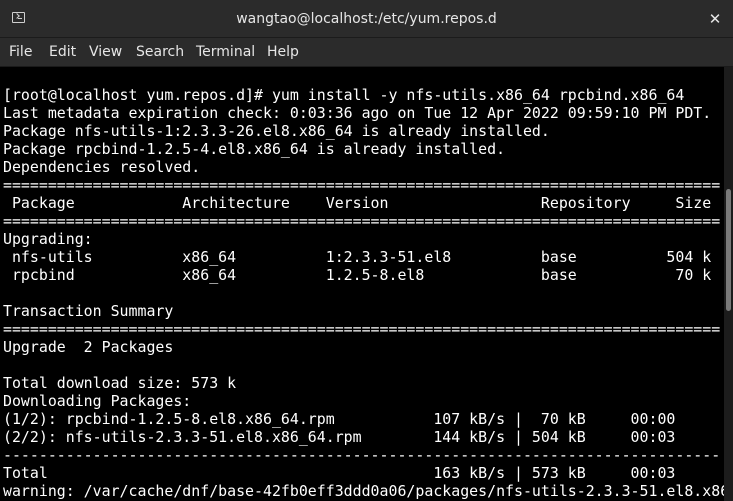  I want to click on terminal-line: Upgrade 2 Packages, so click(88, 347).